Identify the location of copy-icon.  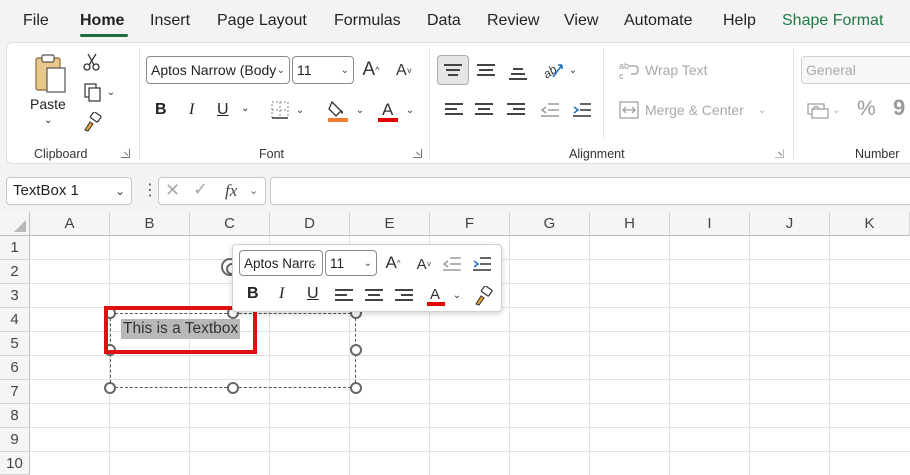
(92, 92).